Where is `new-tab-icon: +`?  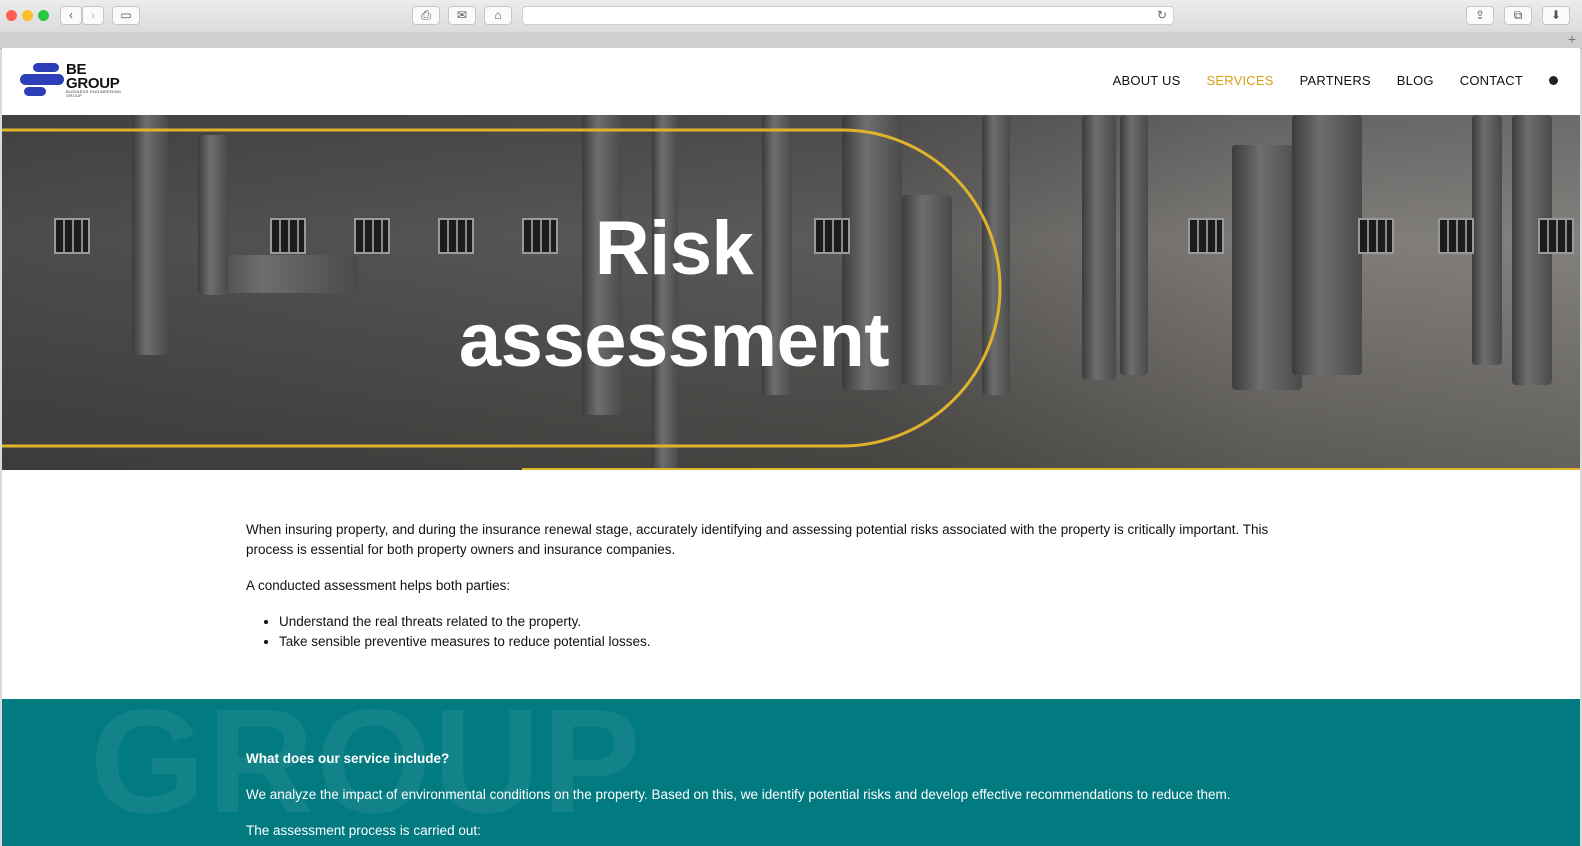 new-tab-icon: + is located at coordinates (1572, 39).